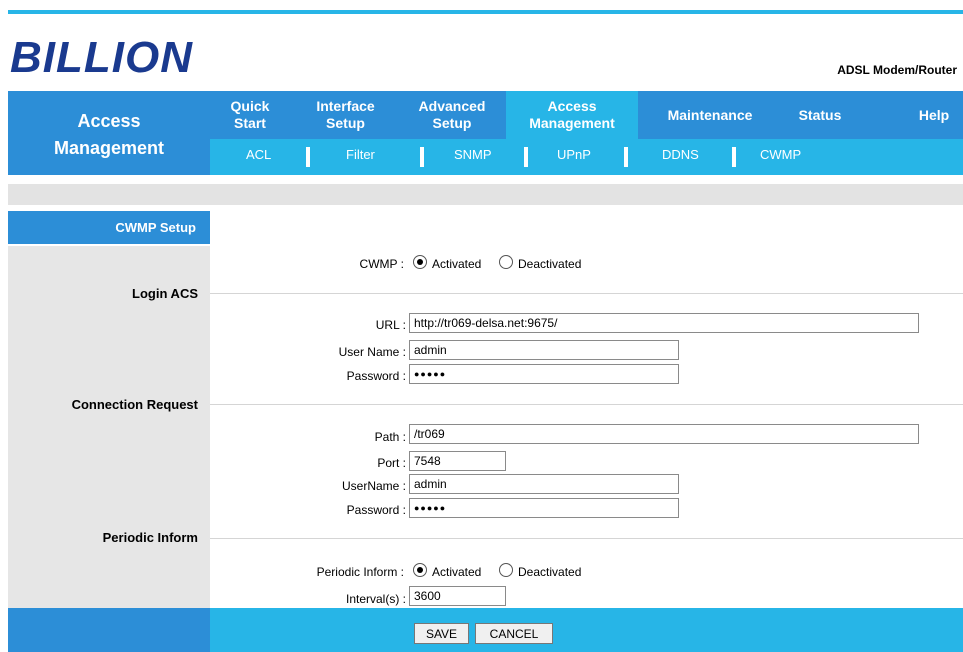 This screenshot has width=963, height=652. Describe the element at coordinates (572, 115) in the screenshot. I see `nav-access-management: Access Management` at that location.